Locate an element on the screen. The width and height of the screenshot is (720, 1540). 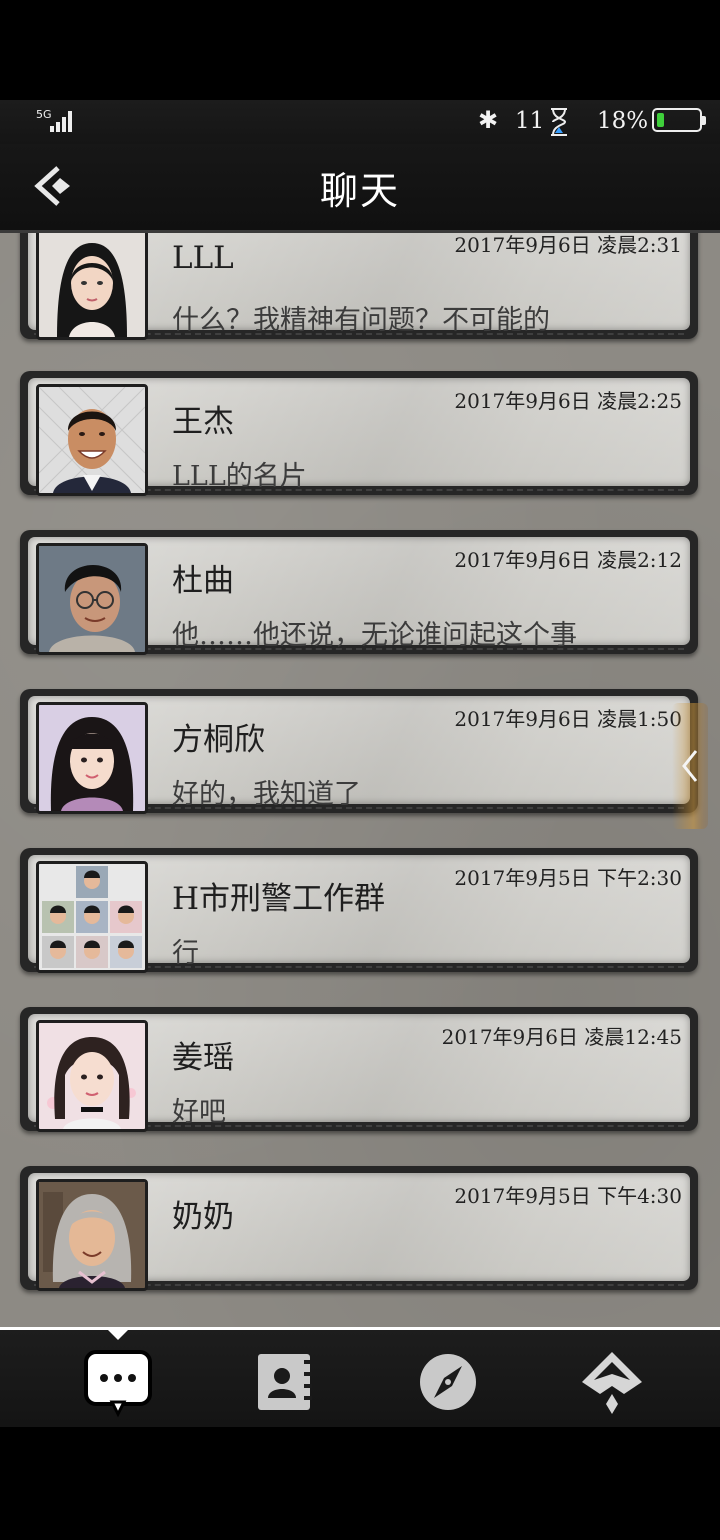
bluetooth-icon: ✱ is located at coordinates (488, 120).